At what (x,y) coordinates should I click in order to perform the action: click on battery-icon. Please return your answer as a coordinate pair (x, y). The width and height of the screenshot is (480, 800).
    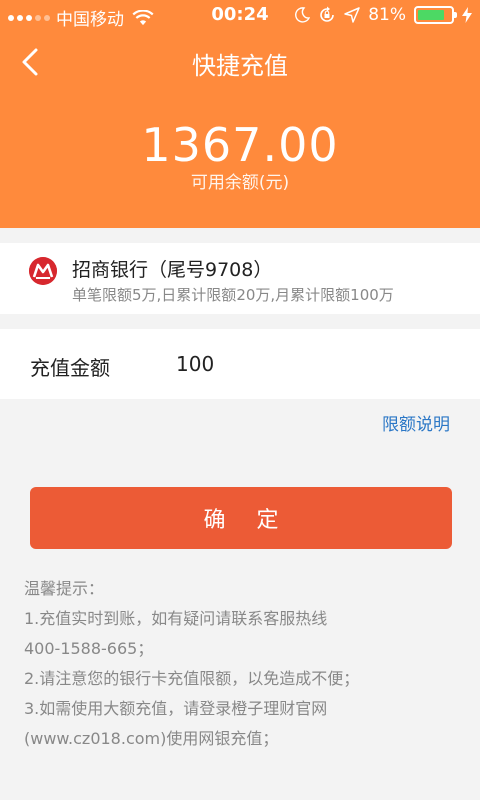
    Looking at the image, I should click on (435, 15).